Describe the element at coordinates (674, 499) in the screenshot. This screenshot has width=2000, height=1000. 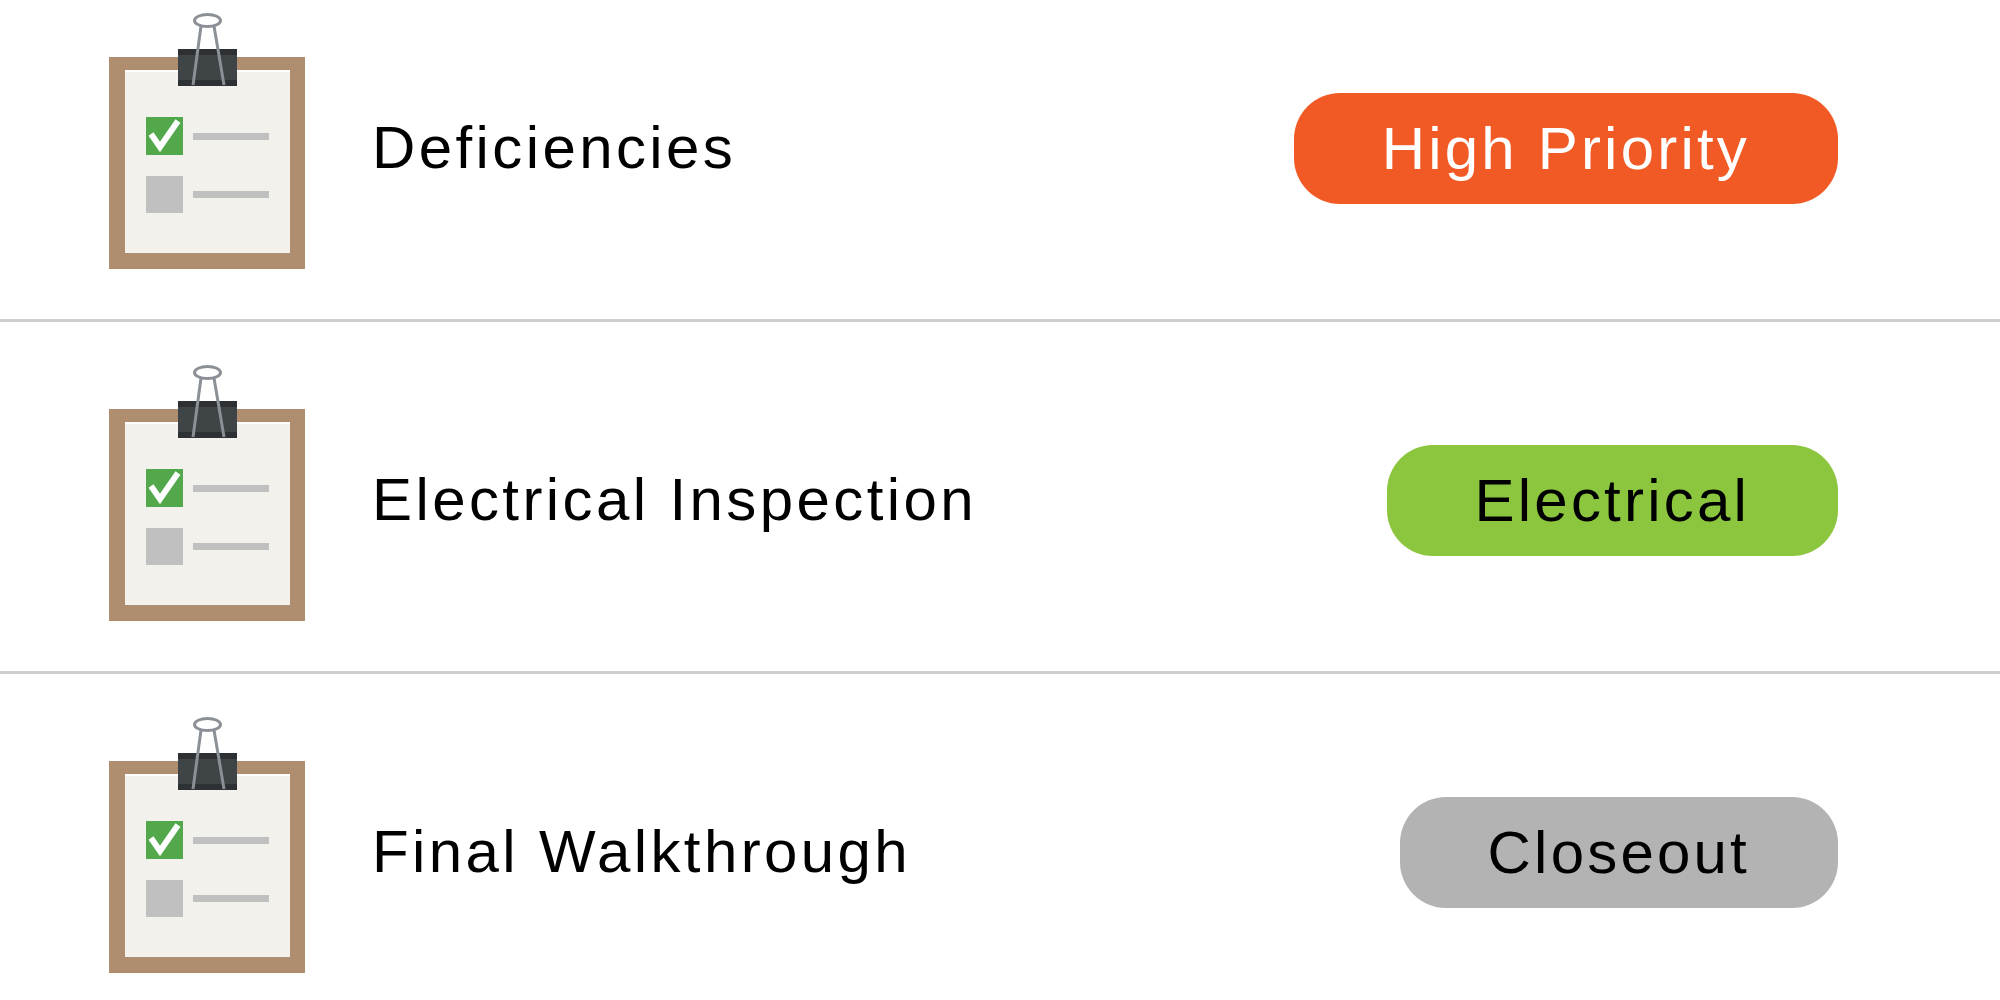
I see `checklist-title: Electrical Inspection` at that location.